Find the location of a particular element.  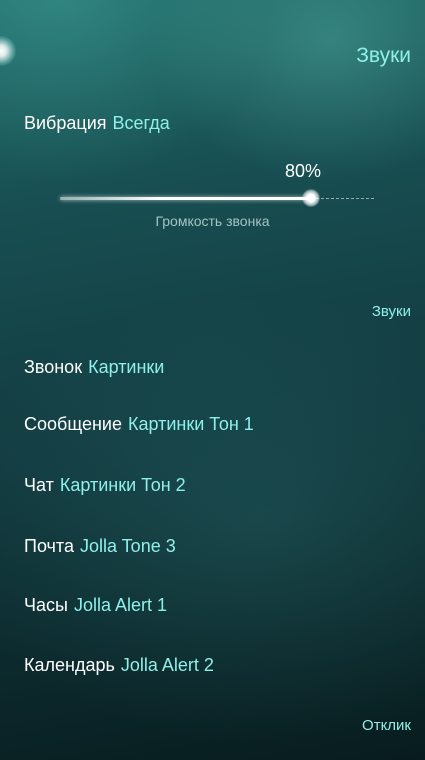

sound-item-email: Почта Jolla Tone 3 is located at coordinates (100, 546).